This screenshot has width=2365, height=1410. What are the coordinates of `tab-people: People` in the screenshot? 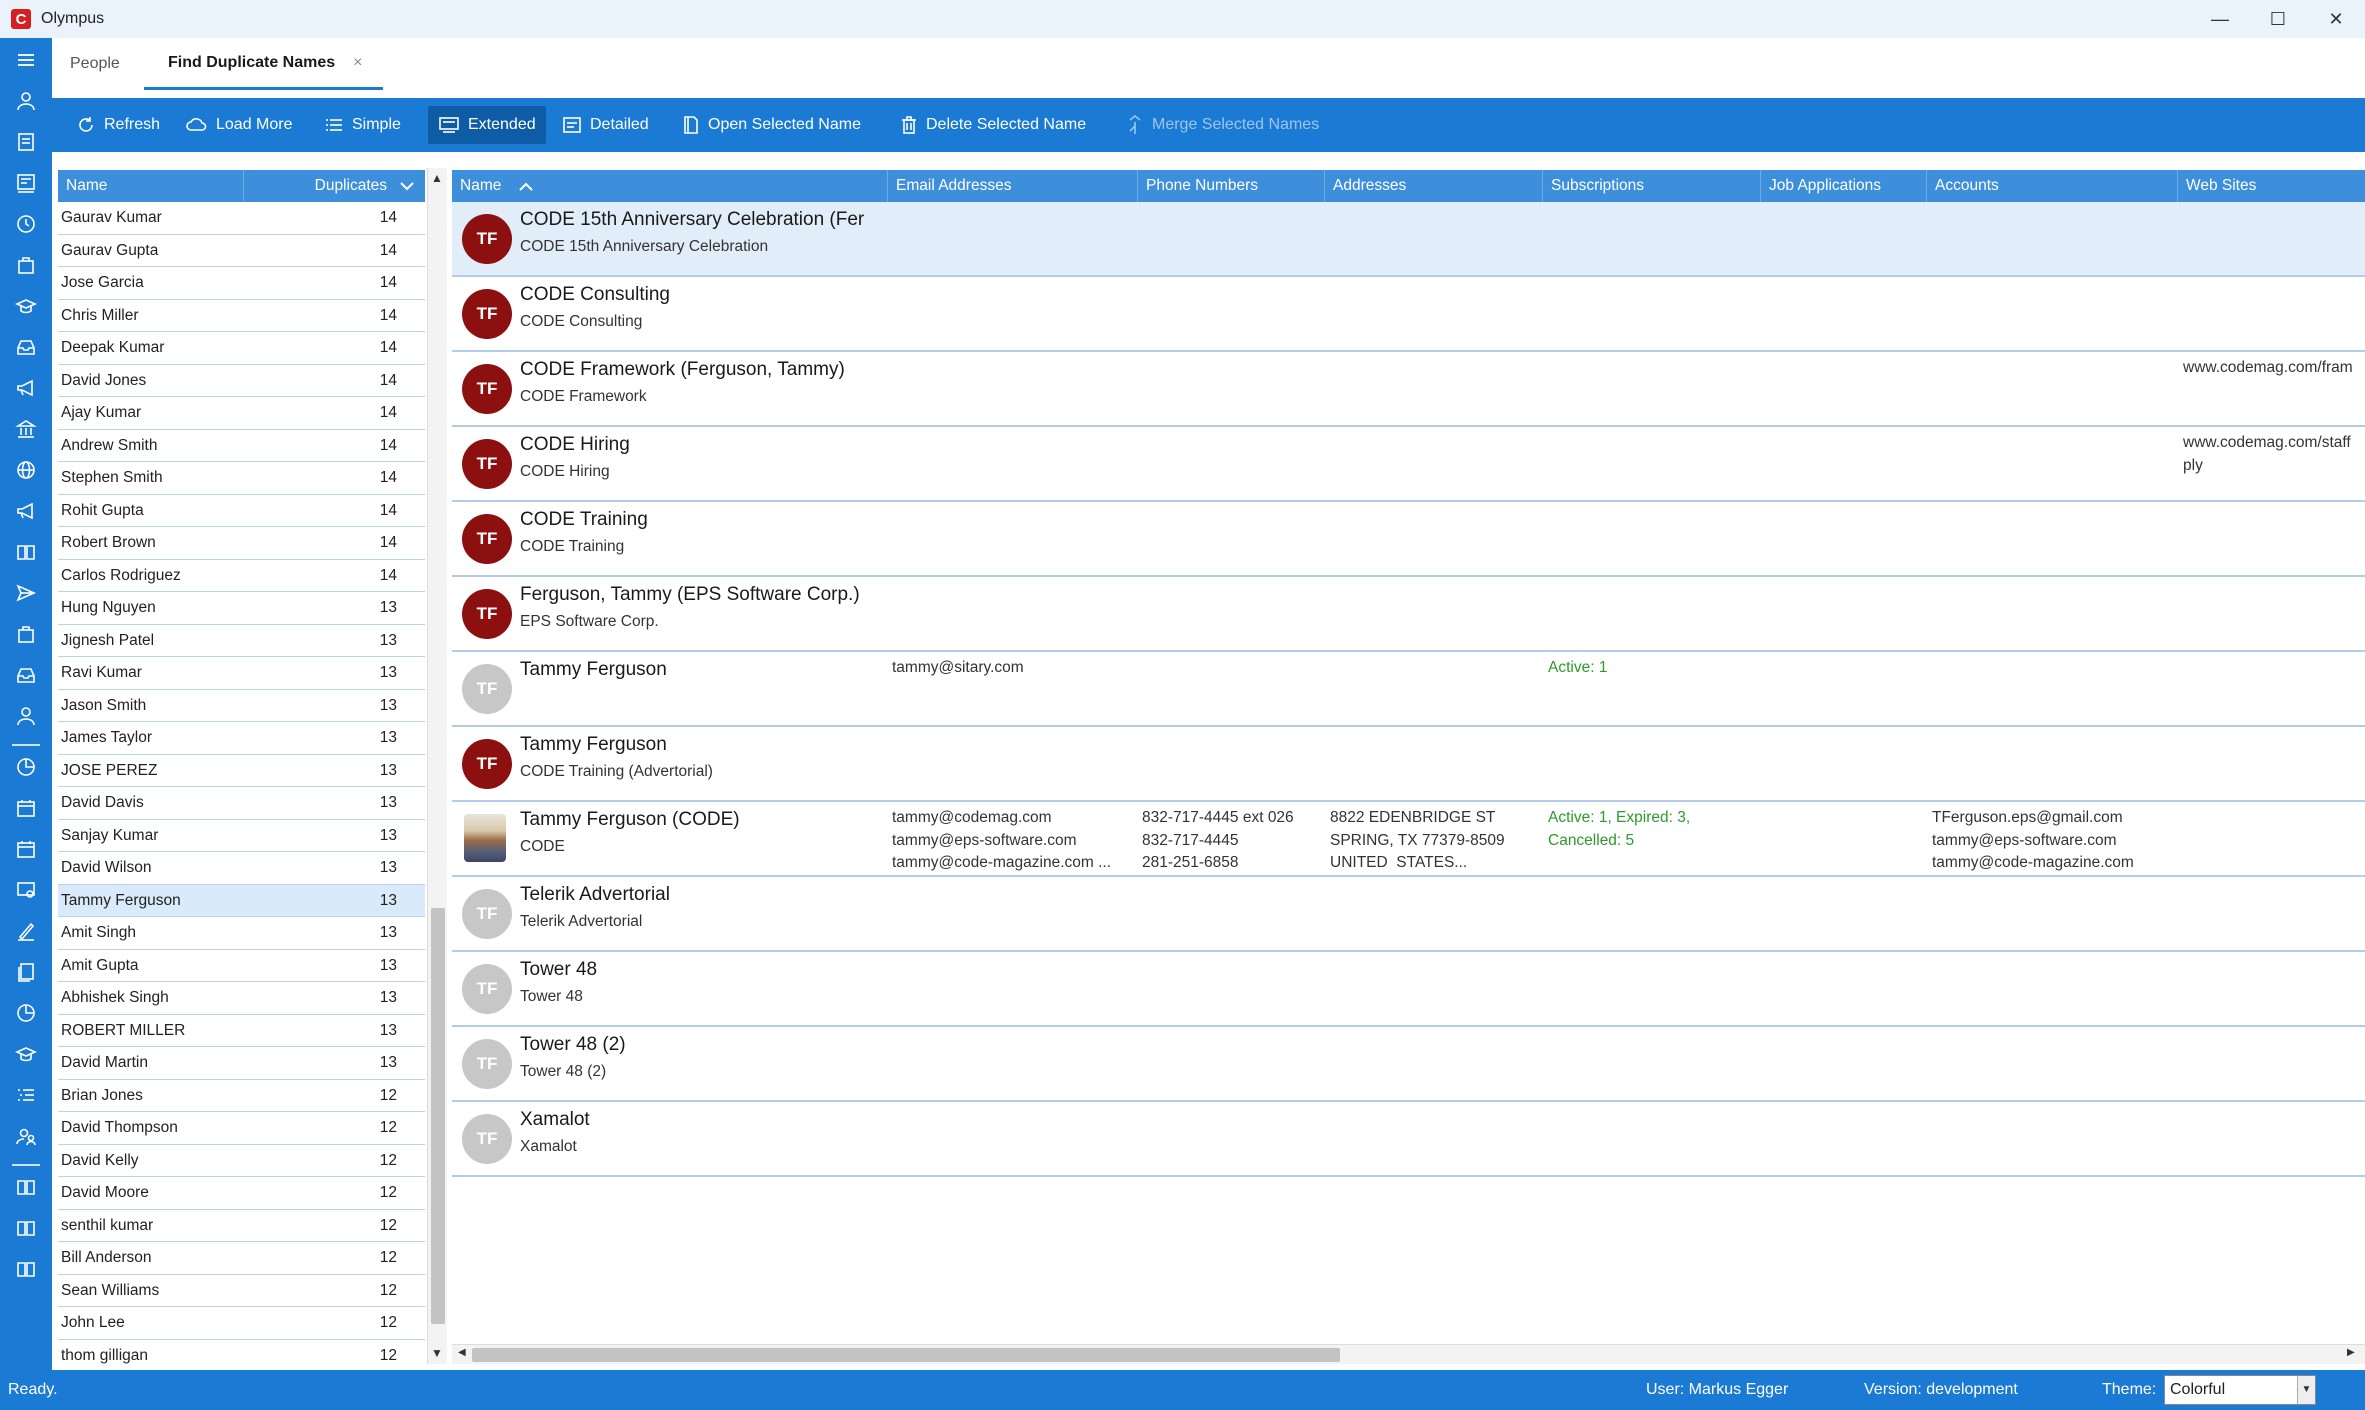 It's located at (95, 64).